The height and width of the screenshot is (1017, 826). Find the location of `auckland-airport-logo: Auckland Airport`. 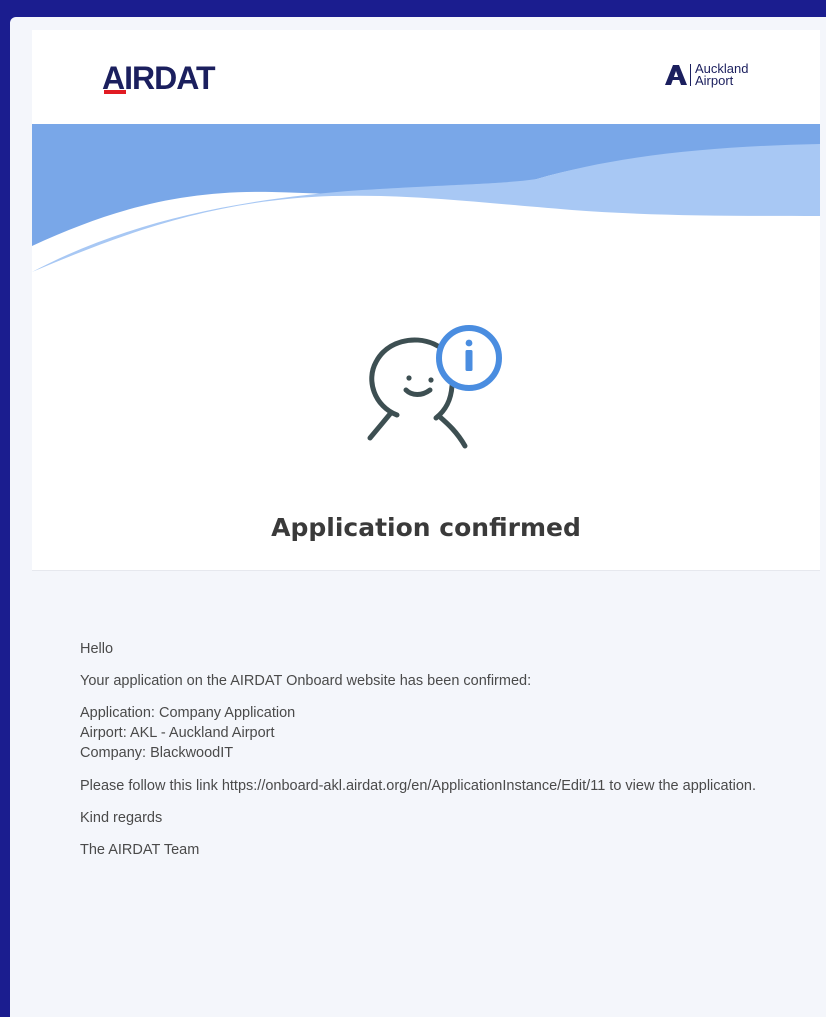

auckland-airport-logo: Auckland Airport is located at coordinates (706, 75).